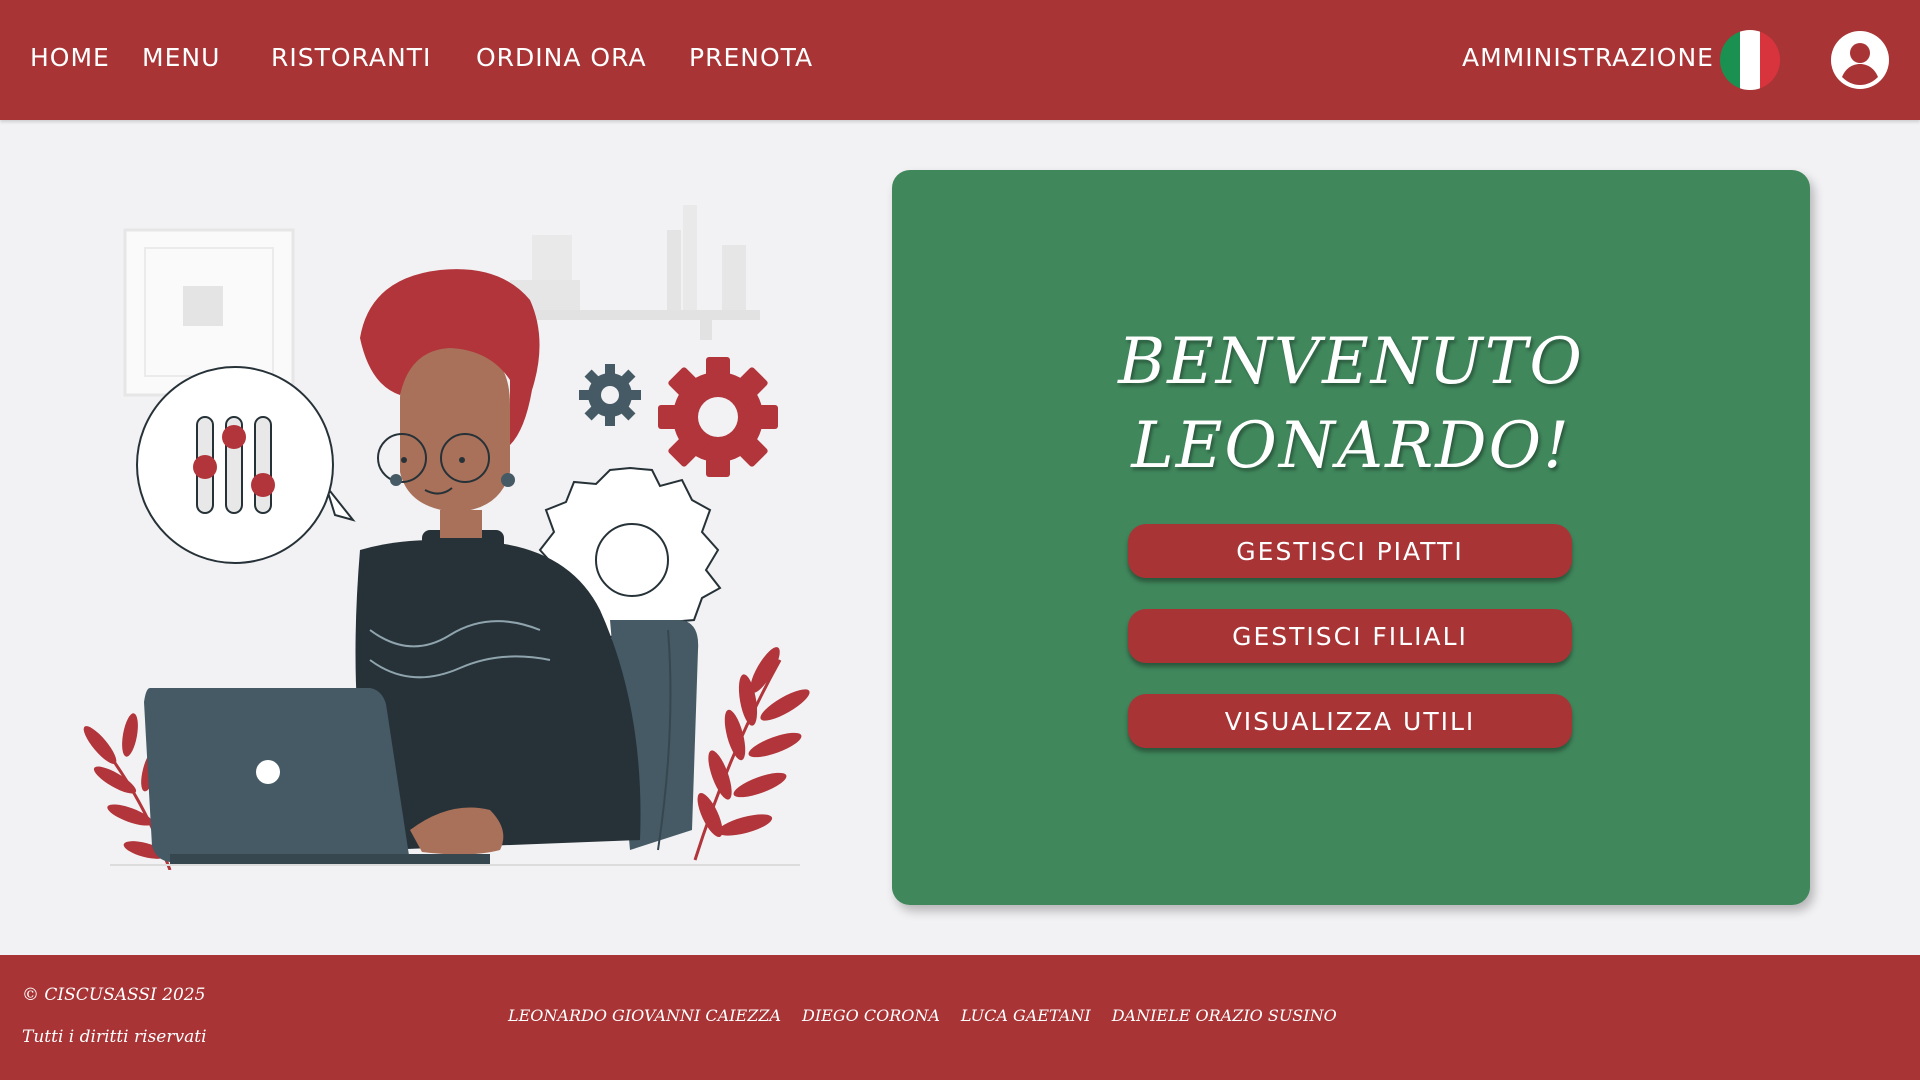 The width and height of the screenshot is (1920, 1080). Describe the element at coordinates (114, 995) in the screenshot. I see `footer-copyright: © CISCUSASSI 2025` at that location.